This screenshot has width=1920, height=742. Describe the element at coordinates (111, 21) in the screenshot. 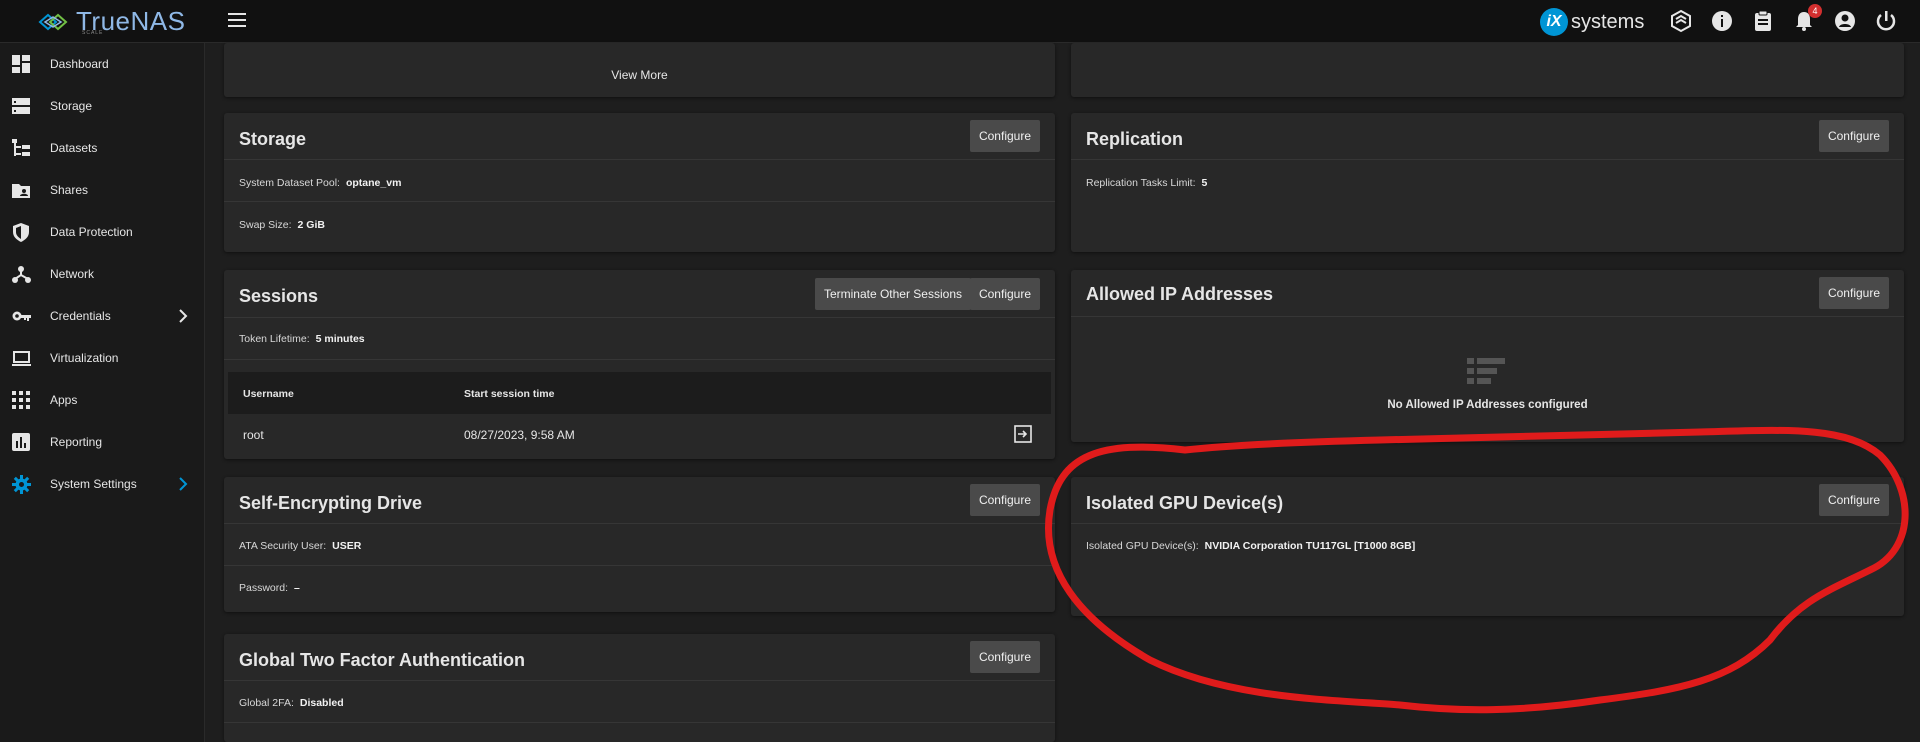

I see `truenas-logo: TrueNAS` at that location.